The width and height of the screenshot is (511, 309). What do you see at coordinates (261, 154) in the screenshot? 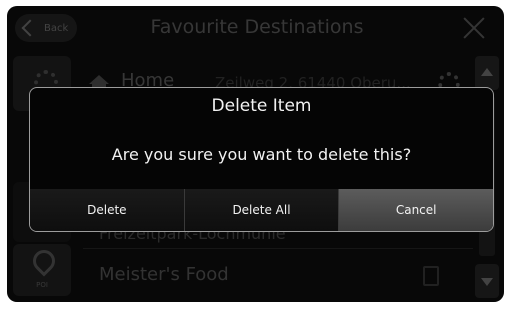
I see `dialog-message: Are you sure you want to delete this?` at bounding box center [261, 154].